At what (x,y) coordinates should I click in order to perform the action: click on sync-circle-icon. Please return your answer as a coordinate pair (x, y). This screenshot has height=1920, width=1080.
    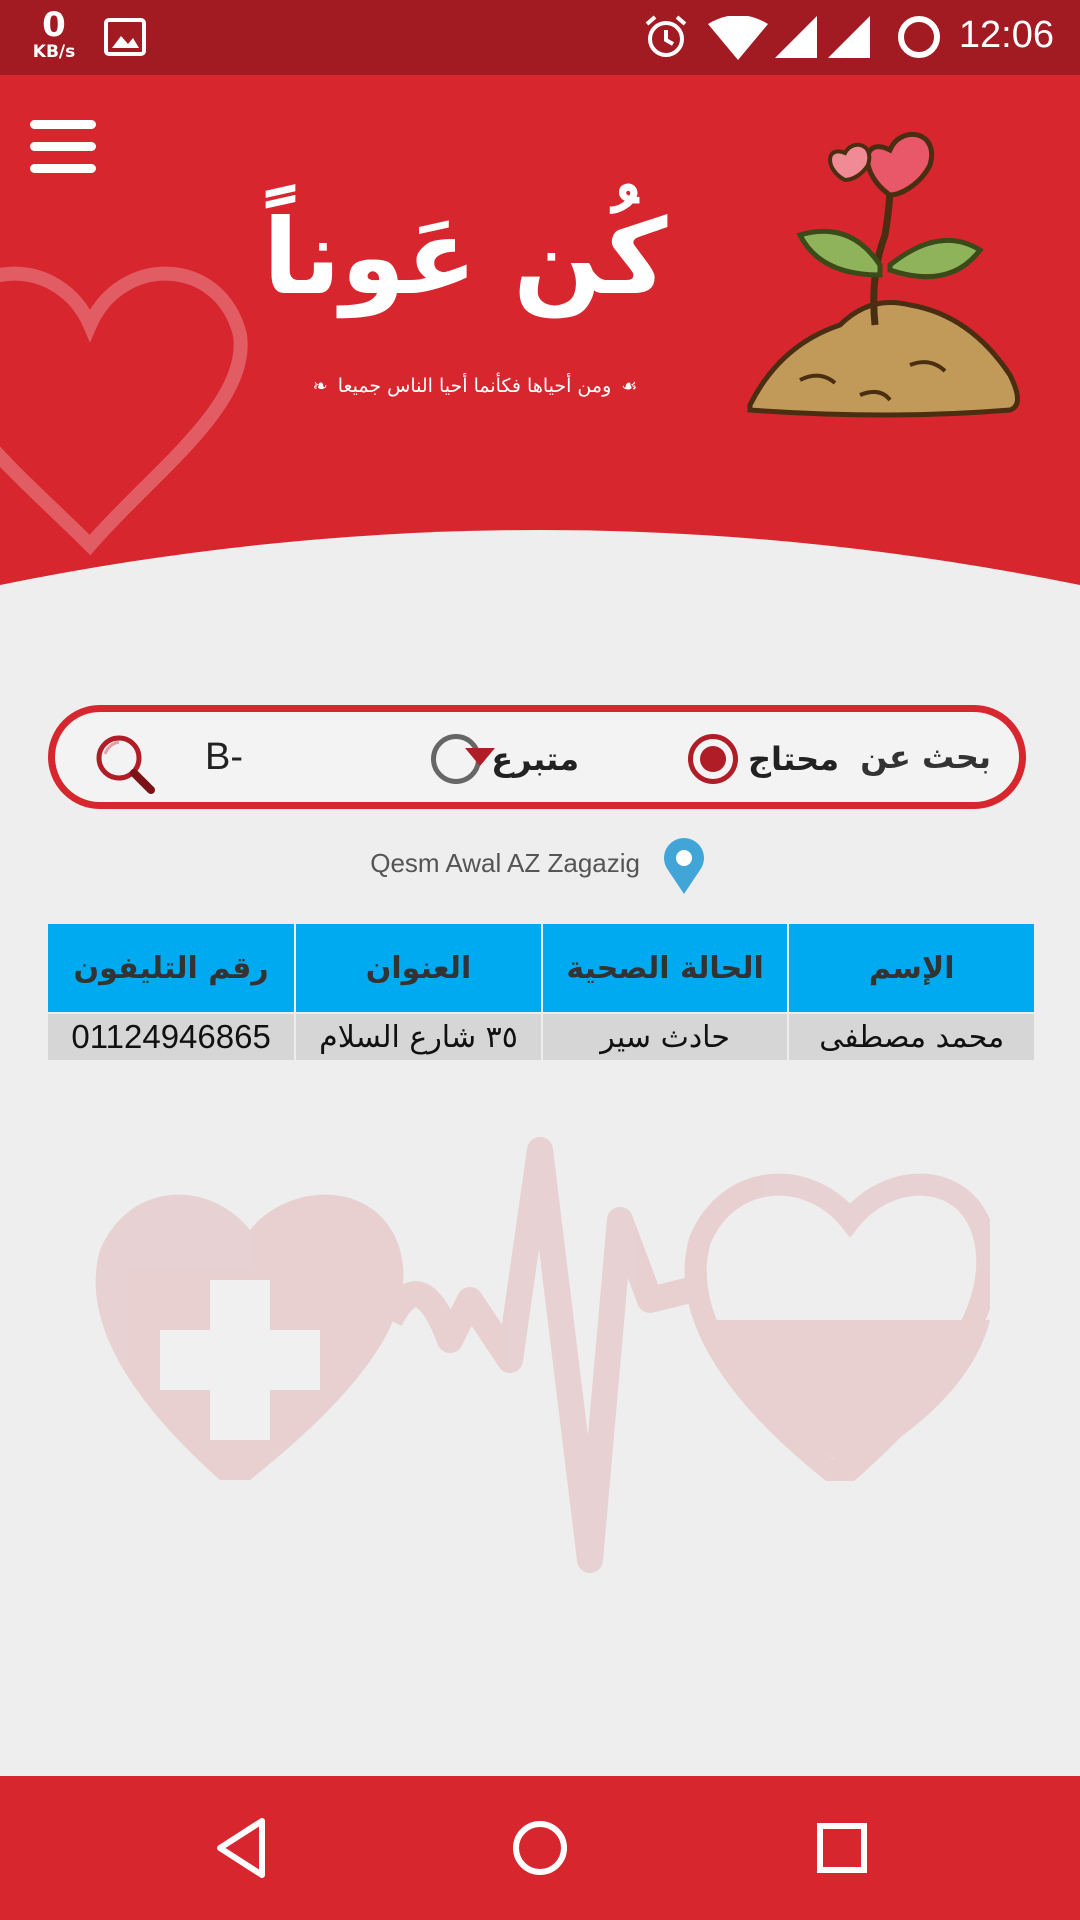
    Looking at the image, I should click on (919, 37).